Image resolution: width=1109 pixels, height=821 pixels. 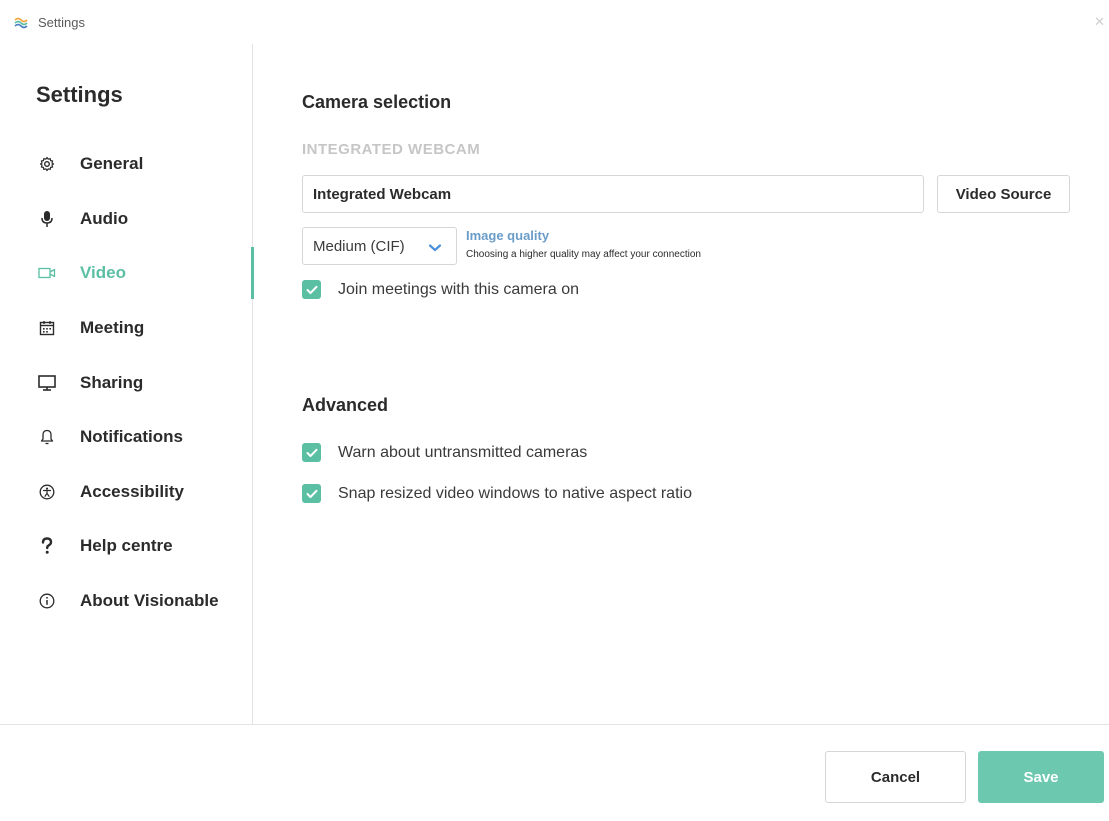 What do you see at coordinates (47, 546) in the screenshot?
I see `question-icon` at bounding box center [47, 546].